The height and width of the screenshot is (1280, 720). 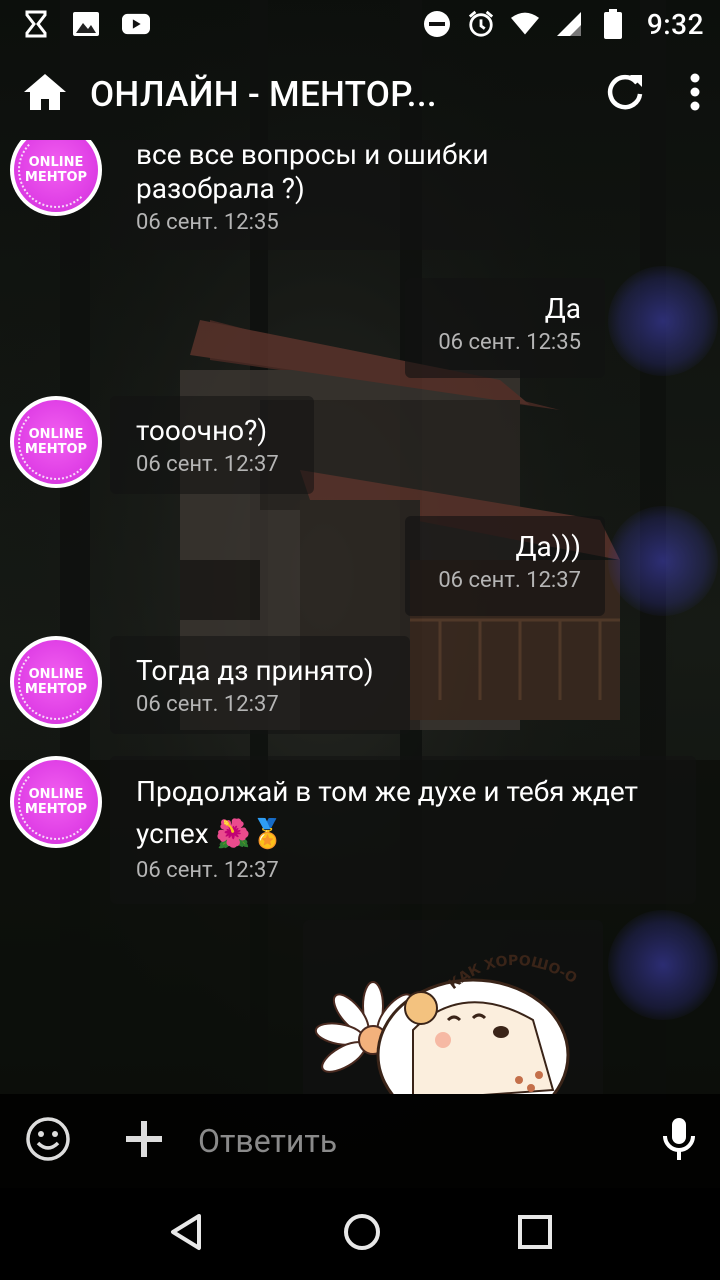 I want to click on message-bubble: тооочно?) 06 сент. 12:37, so click(x=212, y=445).